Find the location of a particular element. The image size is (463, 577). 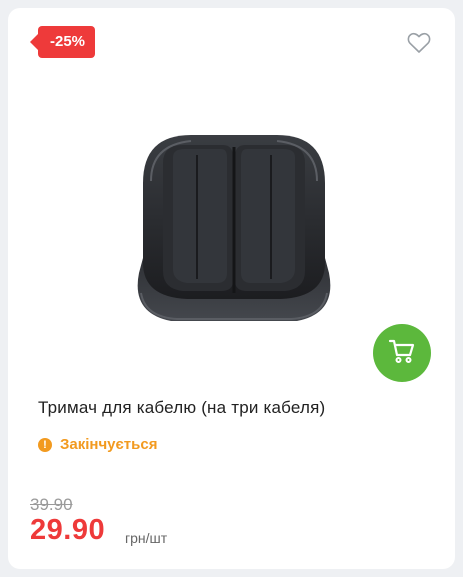

shopping-cart-icon is located at coordinates (402, 353).